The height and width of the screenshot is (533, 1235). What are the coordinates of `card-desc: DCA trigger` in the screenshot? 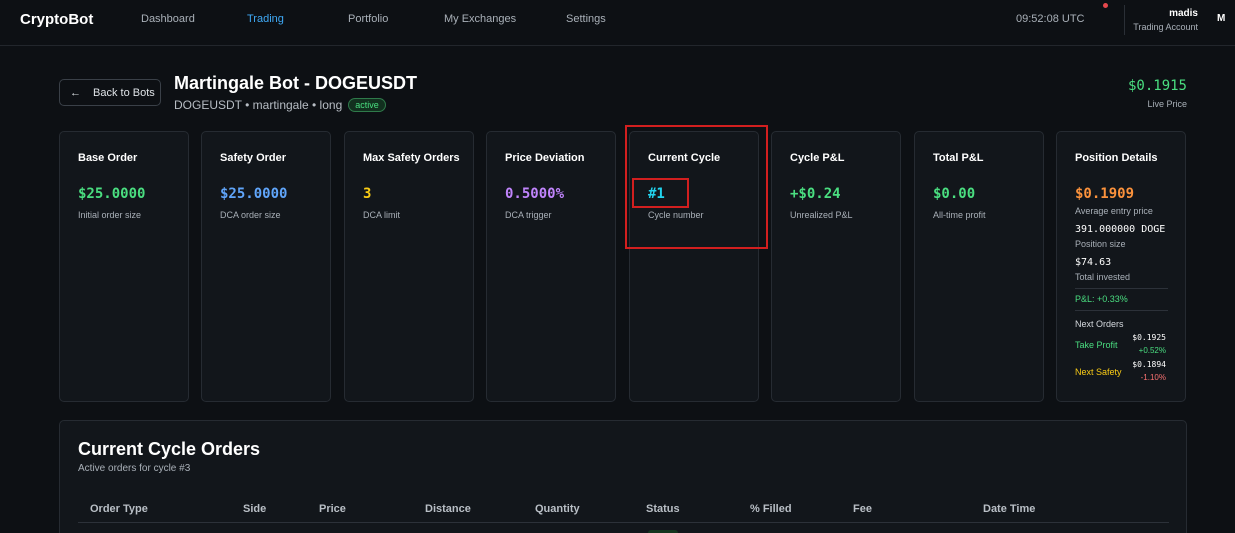 It's located at (528, 215).